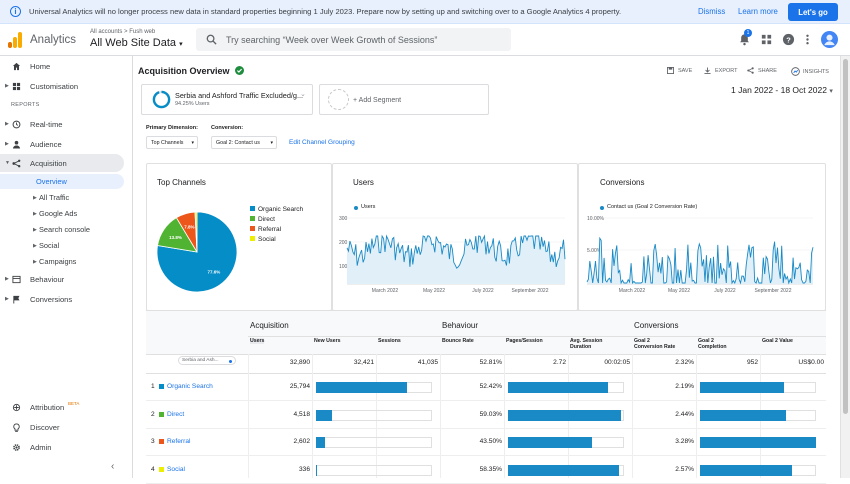 The width and height of the screenshot is (850, 484). I want to click on x-tick-label: July 2022, so click(725, 291).